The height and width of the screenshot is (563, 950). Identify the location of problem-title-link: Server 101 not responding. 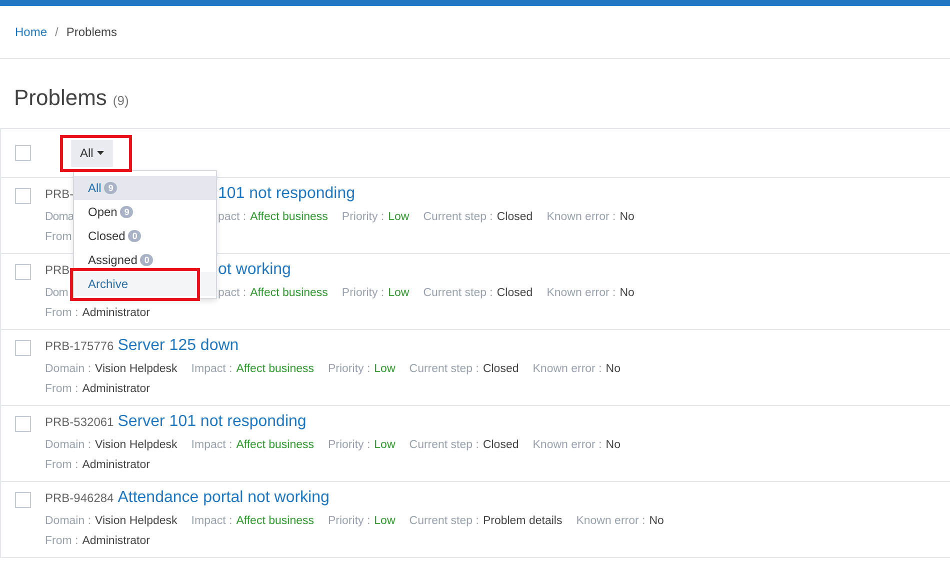
(212, 422).